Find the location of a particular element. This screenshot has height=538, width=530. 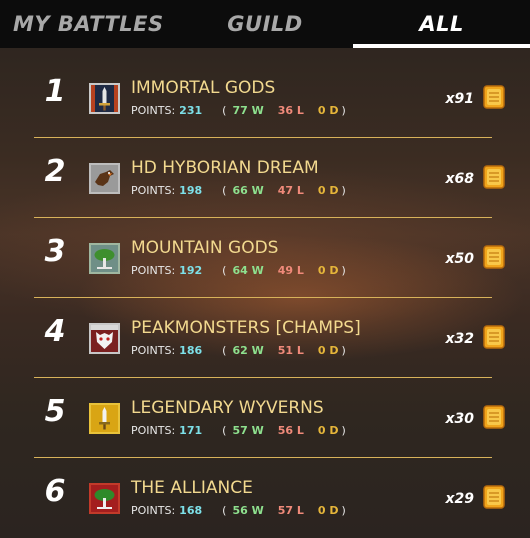

losses-count: 51 L is located at coordinates (290, 350).